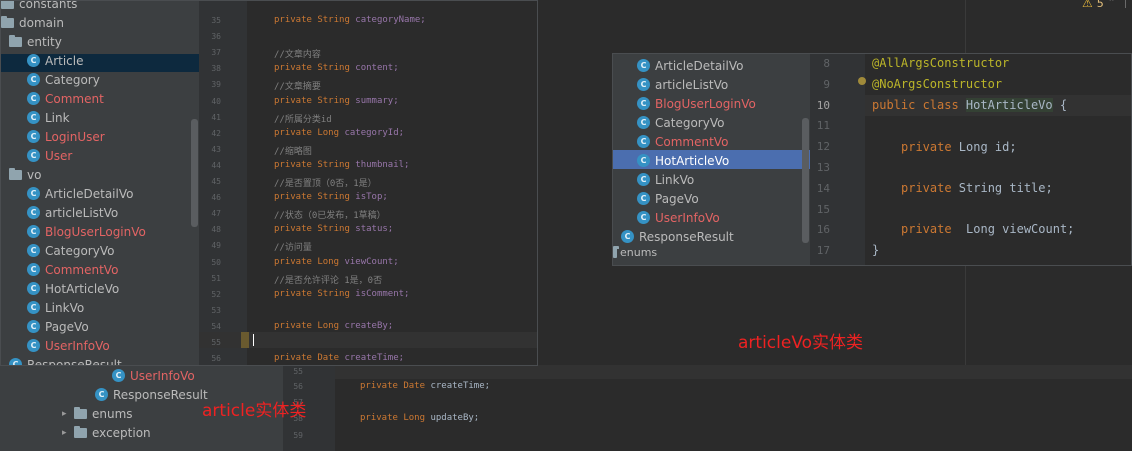 This screenshot has height=451, width=1132. What do you see at coordinates (977, 188) in the screenshot?
I see `code-line-field: private String title;` at bounding box center [977, 188].